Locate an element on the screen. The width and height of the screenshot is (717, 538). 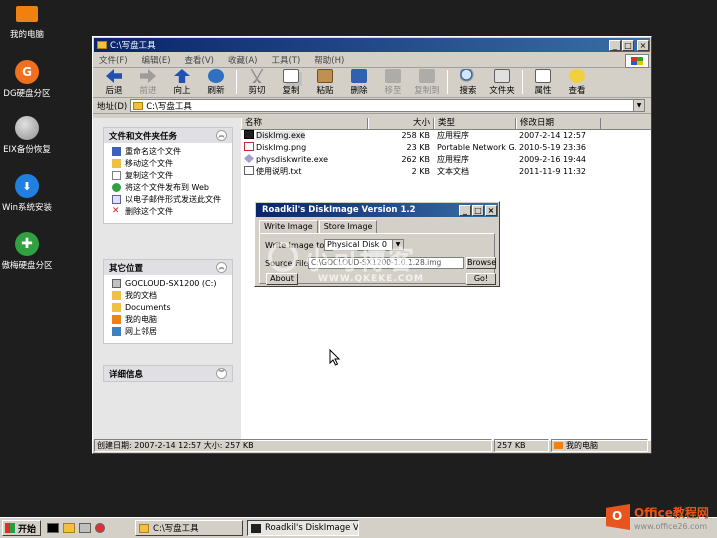
copy-to-icon is located at coordinates (427, 76).